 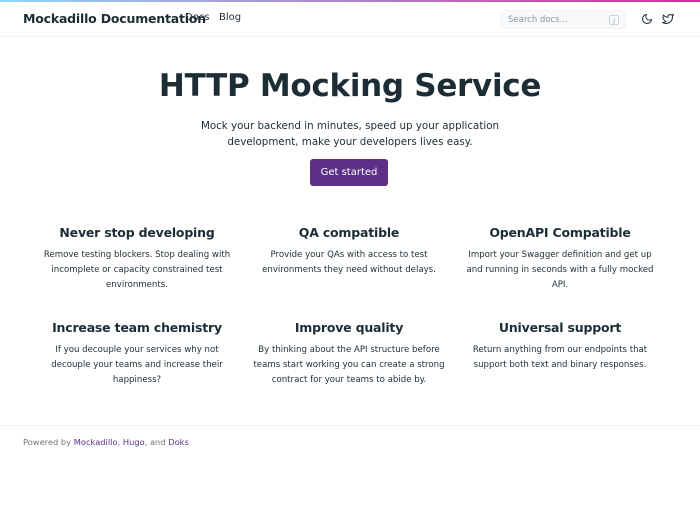 I want to click on feature-title: OpenAPI Compatible, so click(x=560, y=232).